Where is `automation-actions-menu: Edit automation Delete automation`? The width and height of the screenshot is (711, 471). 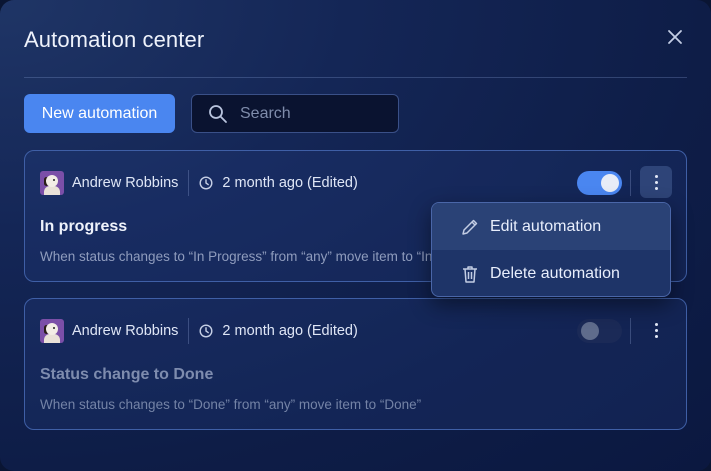 automation-actions-menu: Edit automation Delete automation is located at coordinates (551, 249).